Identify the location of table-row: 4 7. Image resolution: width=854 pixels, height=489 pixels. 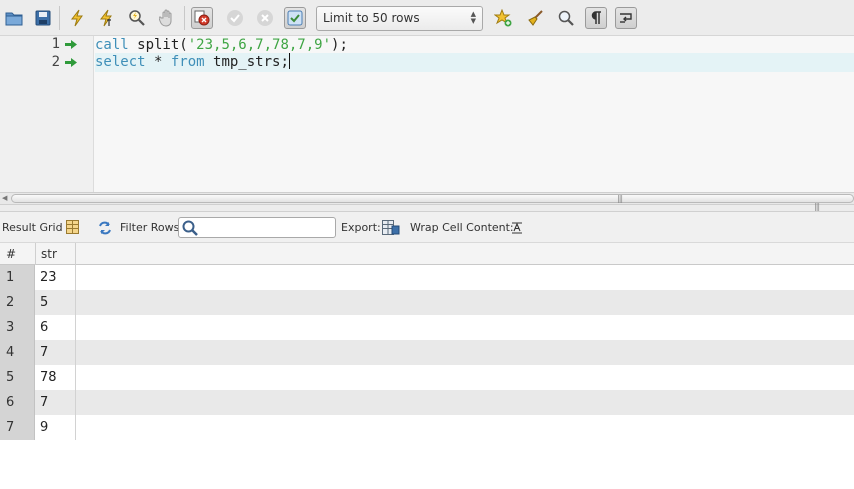
(427, 352).